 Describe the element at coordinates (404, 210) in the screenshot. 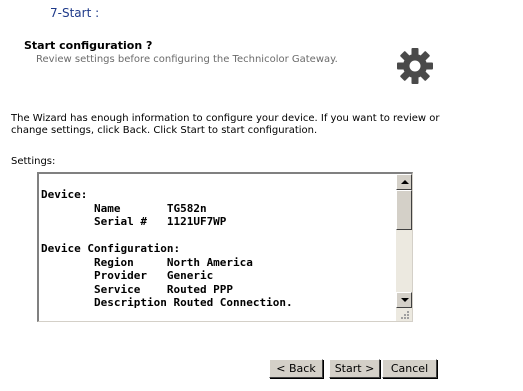

I see `scroll-thumb` at that location.